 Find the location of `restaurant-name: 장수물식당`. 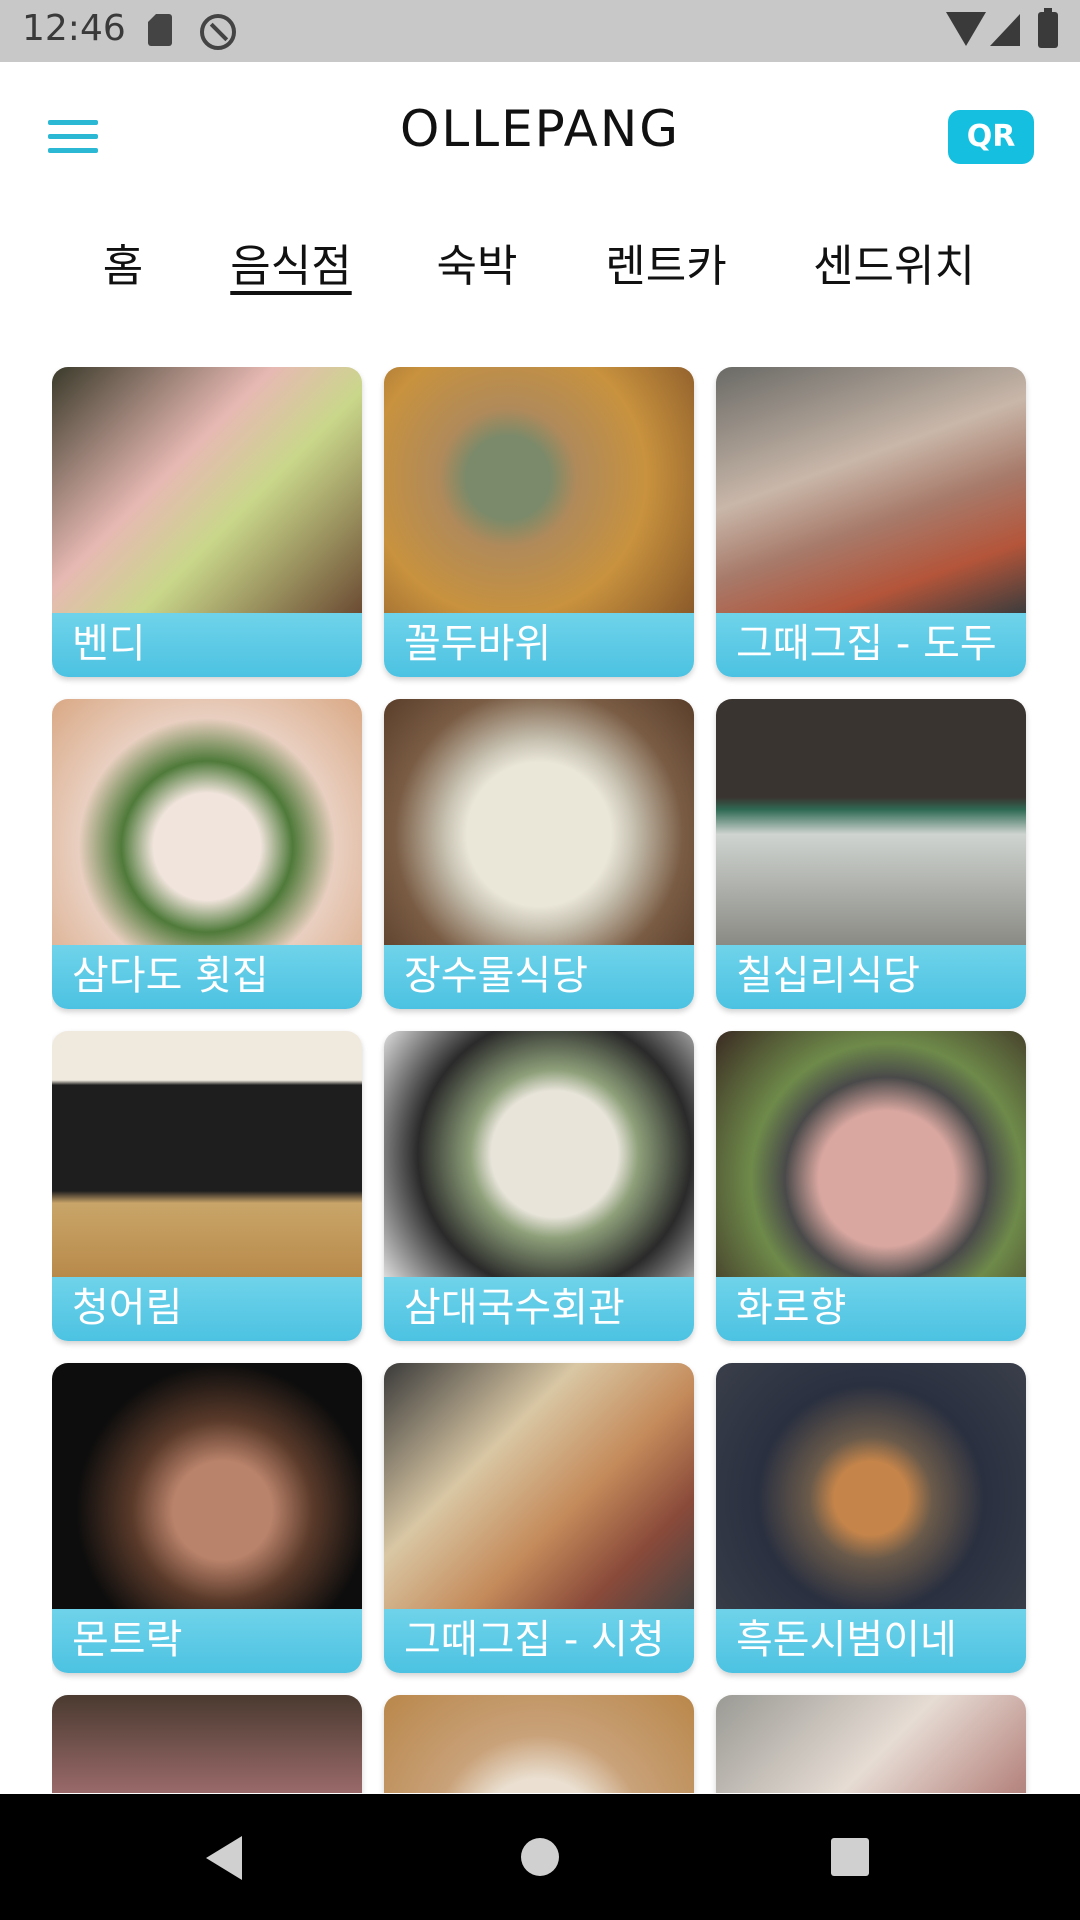

restaurant-name: 장수물식당 is located at coordinates (539, 977).